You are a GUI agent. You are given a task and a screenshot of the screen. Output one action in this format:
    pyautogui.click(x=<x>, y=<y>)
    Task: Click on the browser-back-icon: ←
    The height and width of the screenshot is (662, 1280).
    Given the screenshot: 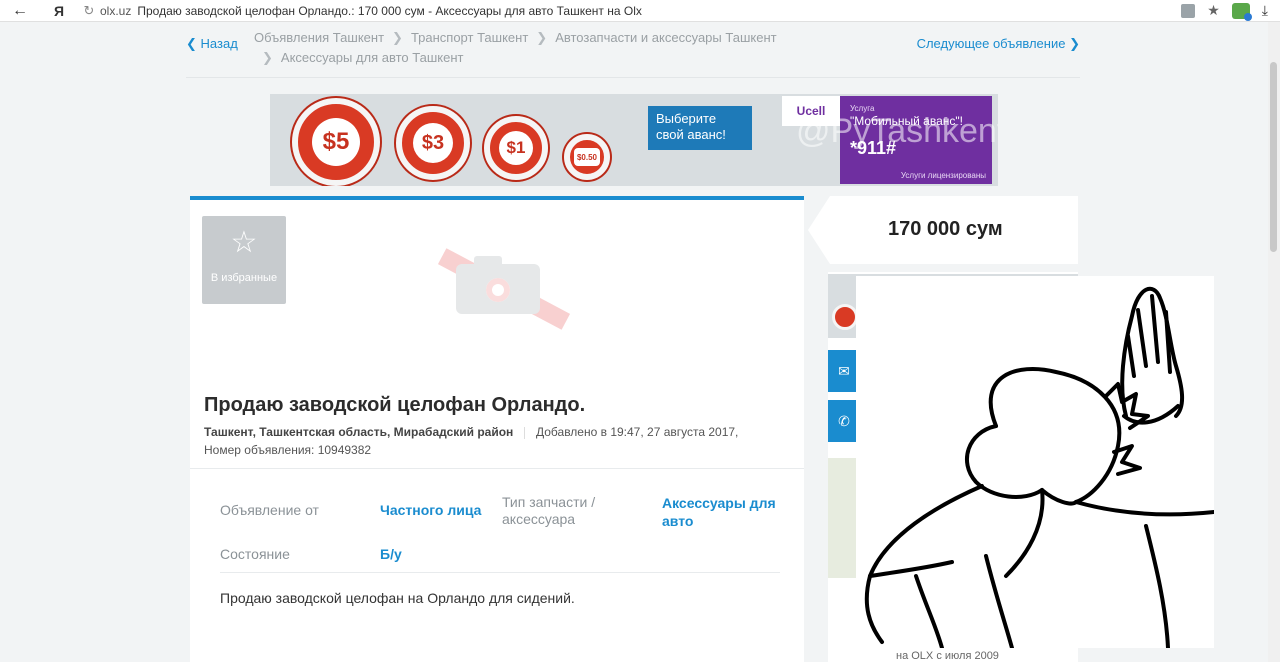 What is the action you would take?
    pyautogui.click(x=20, y=11)
    